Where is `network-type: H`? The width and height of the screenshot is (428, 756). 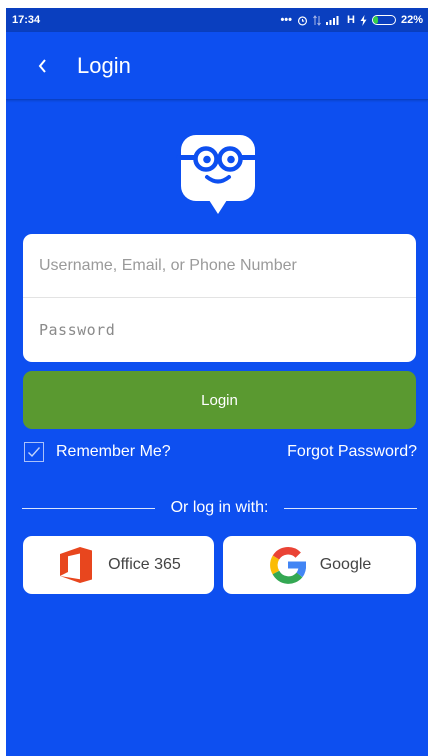
network-type: H is located at coordinates (351, 20).